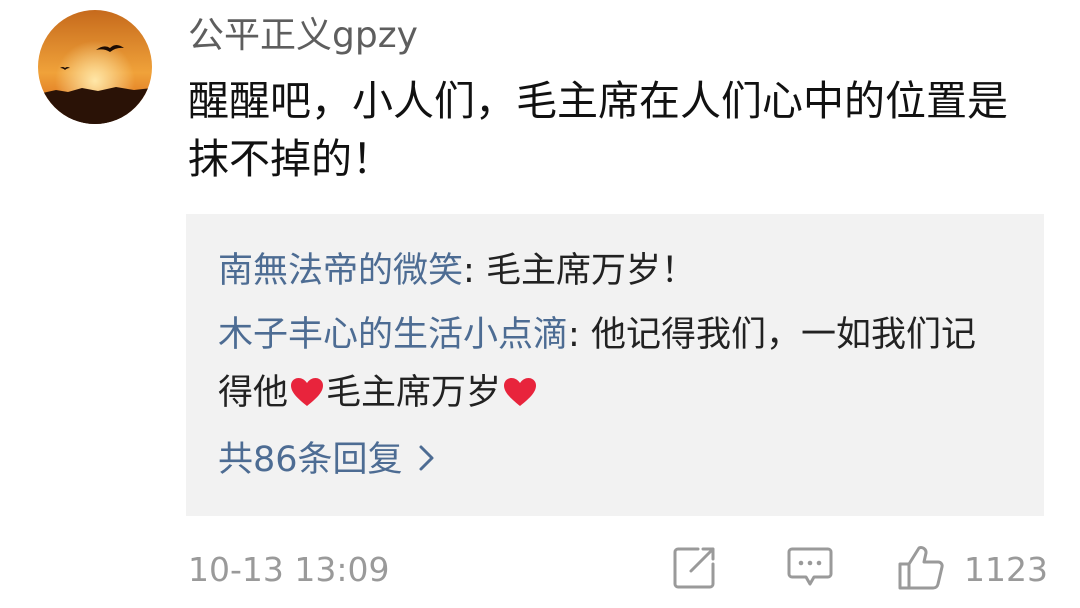  I want to click on comment-icon, so click(810, 566).